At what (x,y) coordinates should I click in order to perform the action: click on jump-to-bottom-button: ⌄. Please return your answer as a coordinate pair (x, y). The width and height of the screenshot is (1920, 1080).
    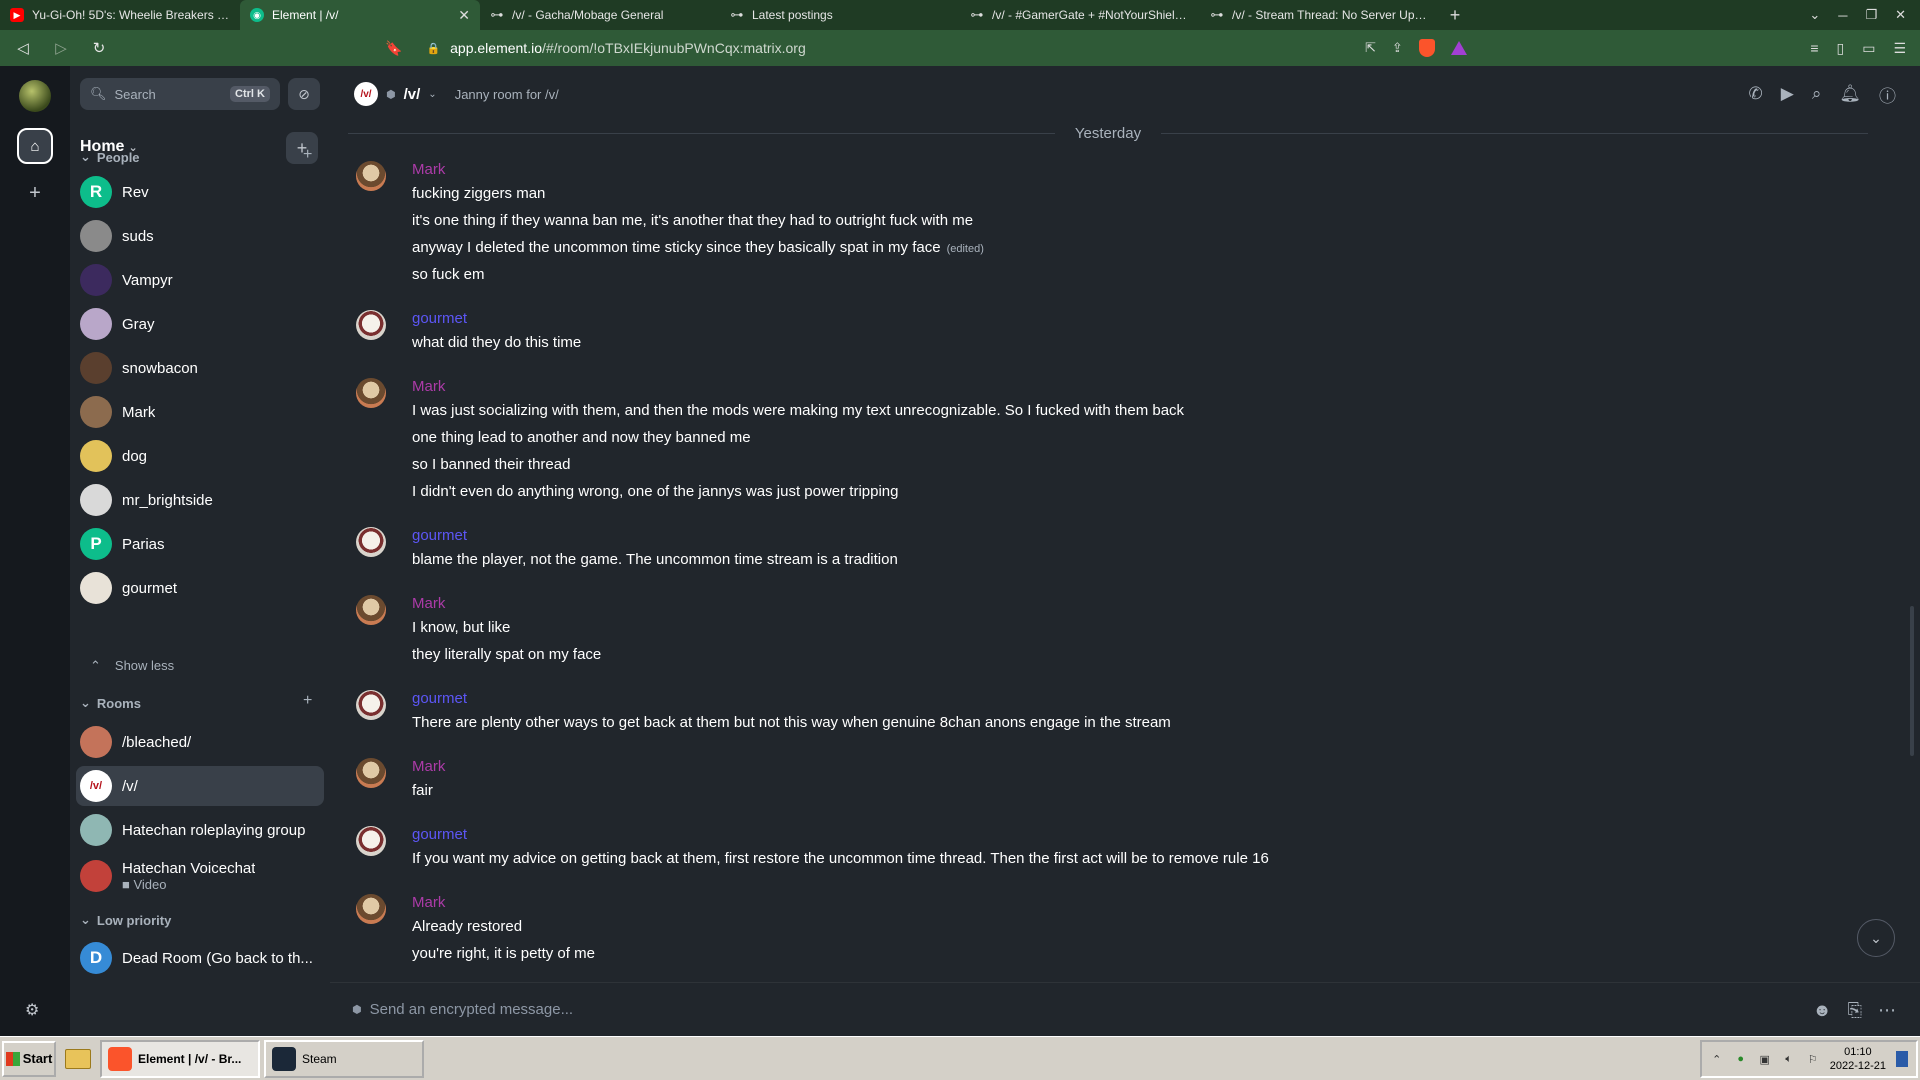
    Looking at the image, I should click on (1876, 938).